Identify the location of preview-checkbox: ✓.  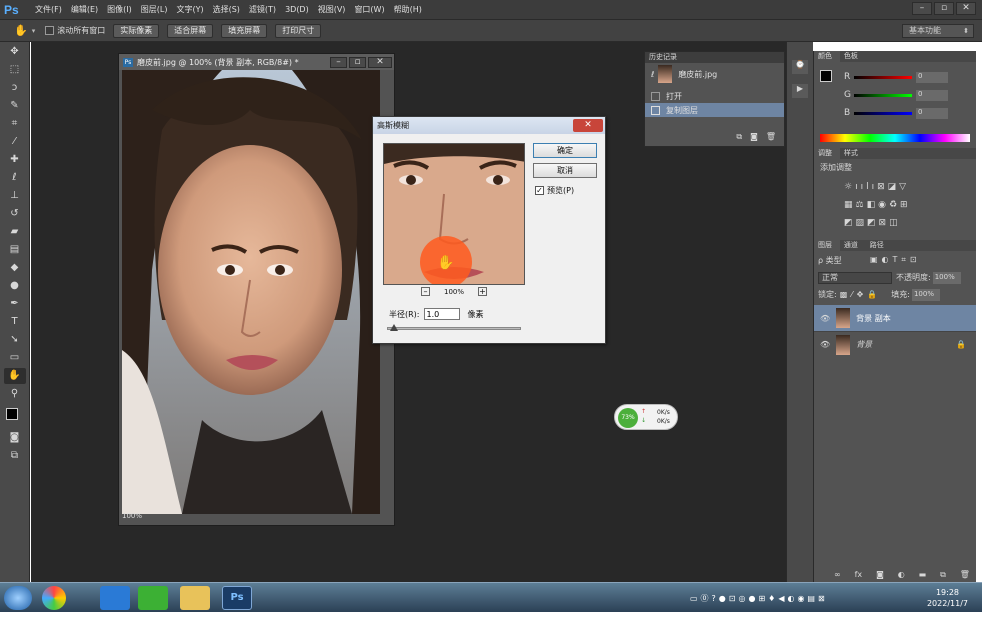
(539, 190).